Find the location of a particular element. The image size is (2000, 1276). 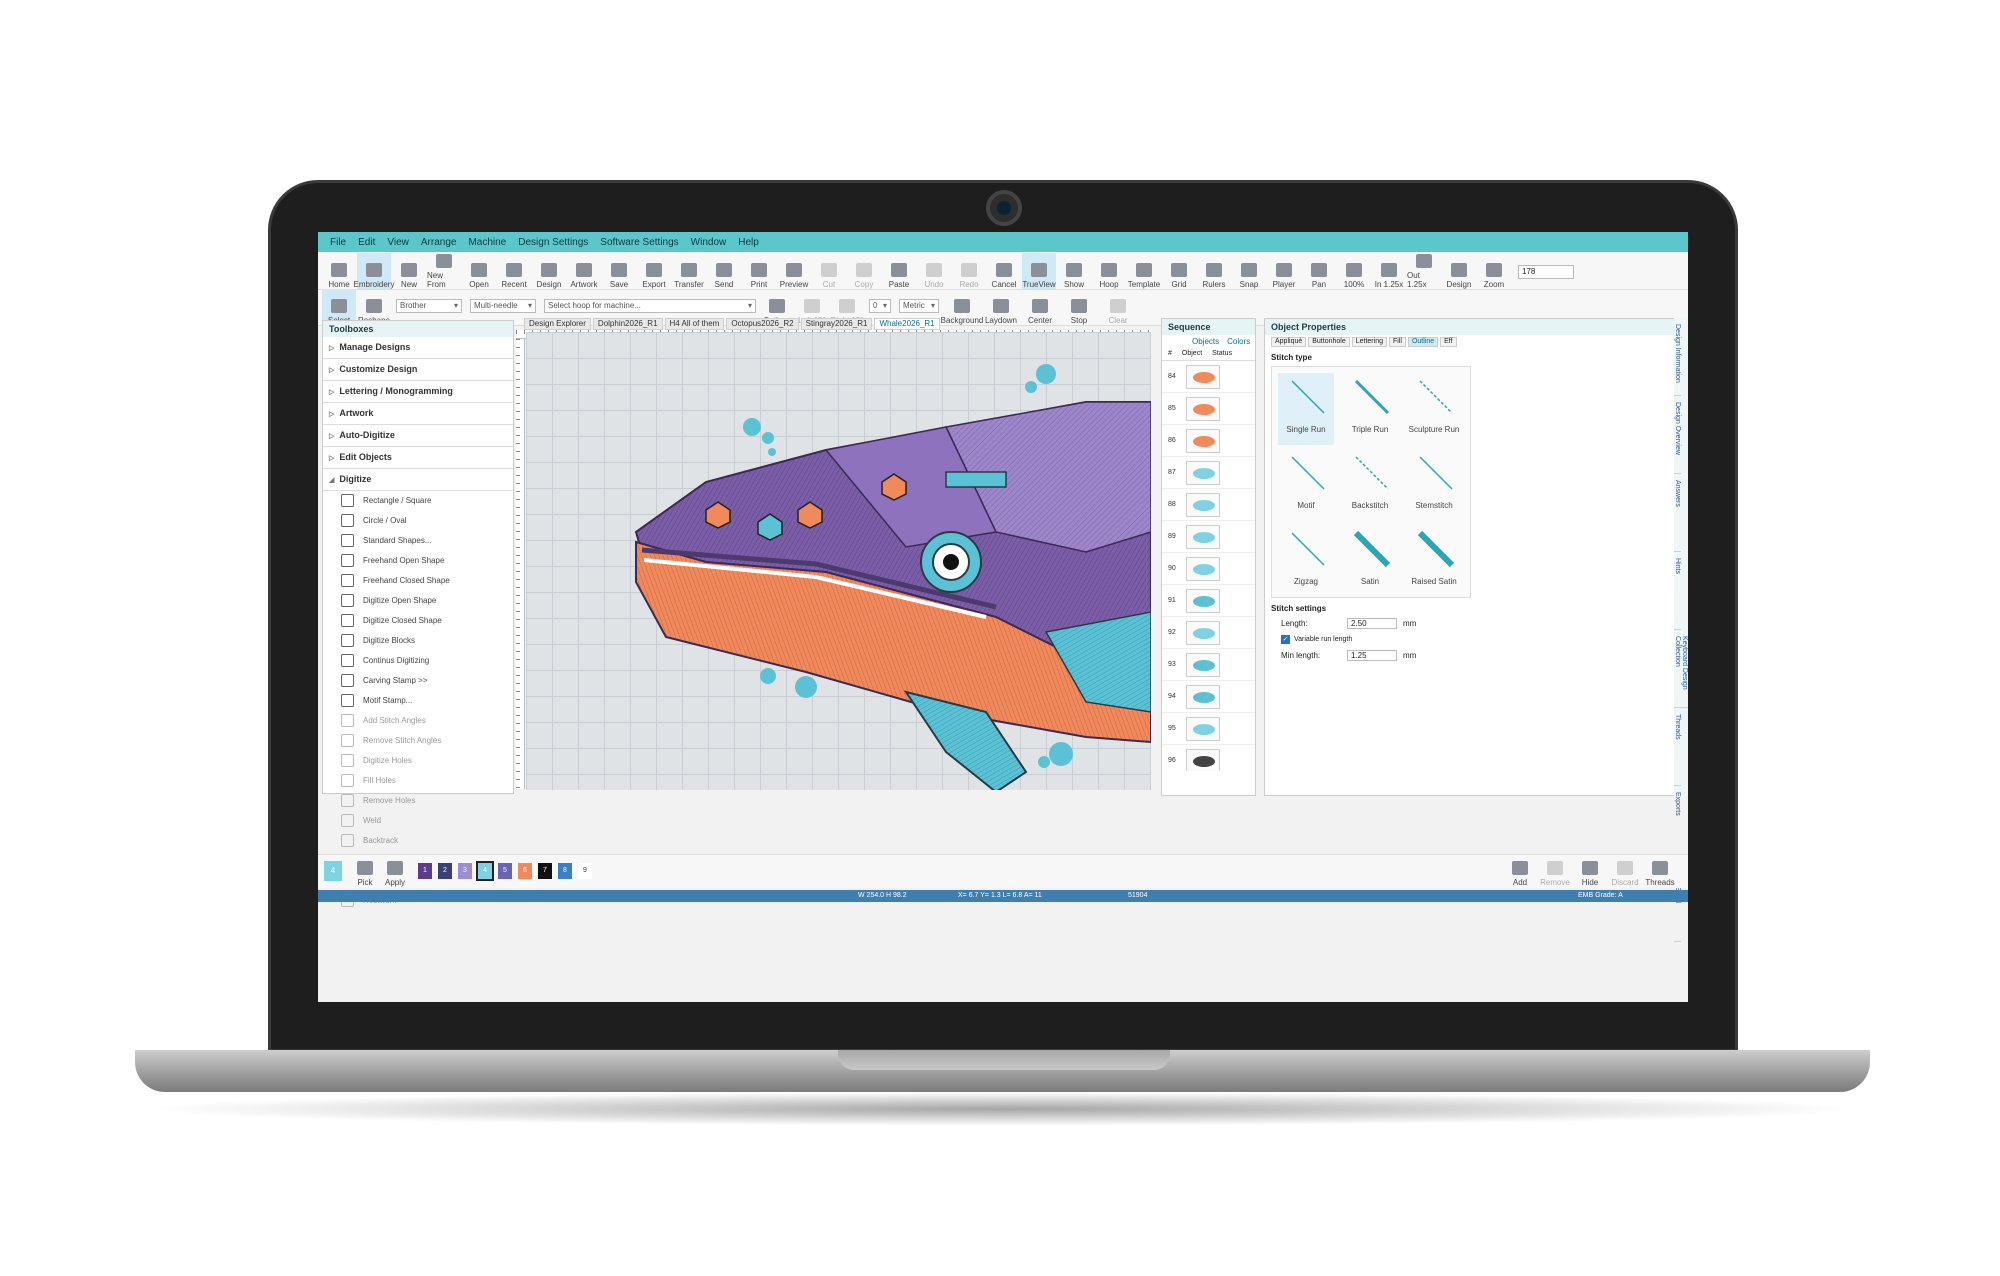

template-button: Template is located at coordinates (1144, 271).